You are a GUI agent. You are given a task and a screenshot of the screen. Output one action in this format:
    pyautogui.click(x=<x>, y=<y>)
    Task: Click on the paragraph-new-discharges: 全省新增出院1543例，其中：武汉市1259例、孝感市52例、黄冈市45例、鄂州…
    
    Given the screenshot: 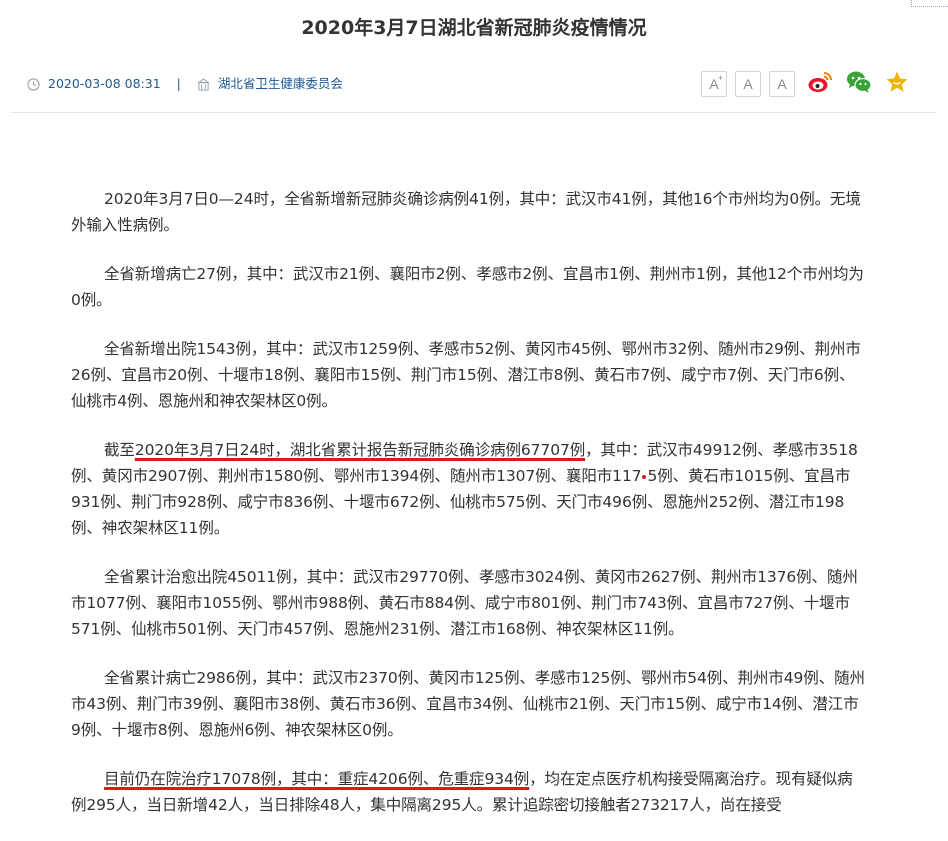 What is the action you would take?
    pyautogui.click(x=466, y=375)
    